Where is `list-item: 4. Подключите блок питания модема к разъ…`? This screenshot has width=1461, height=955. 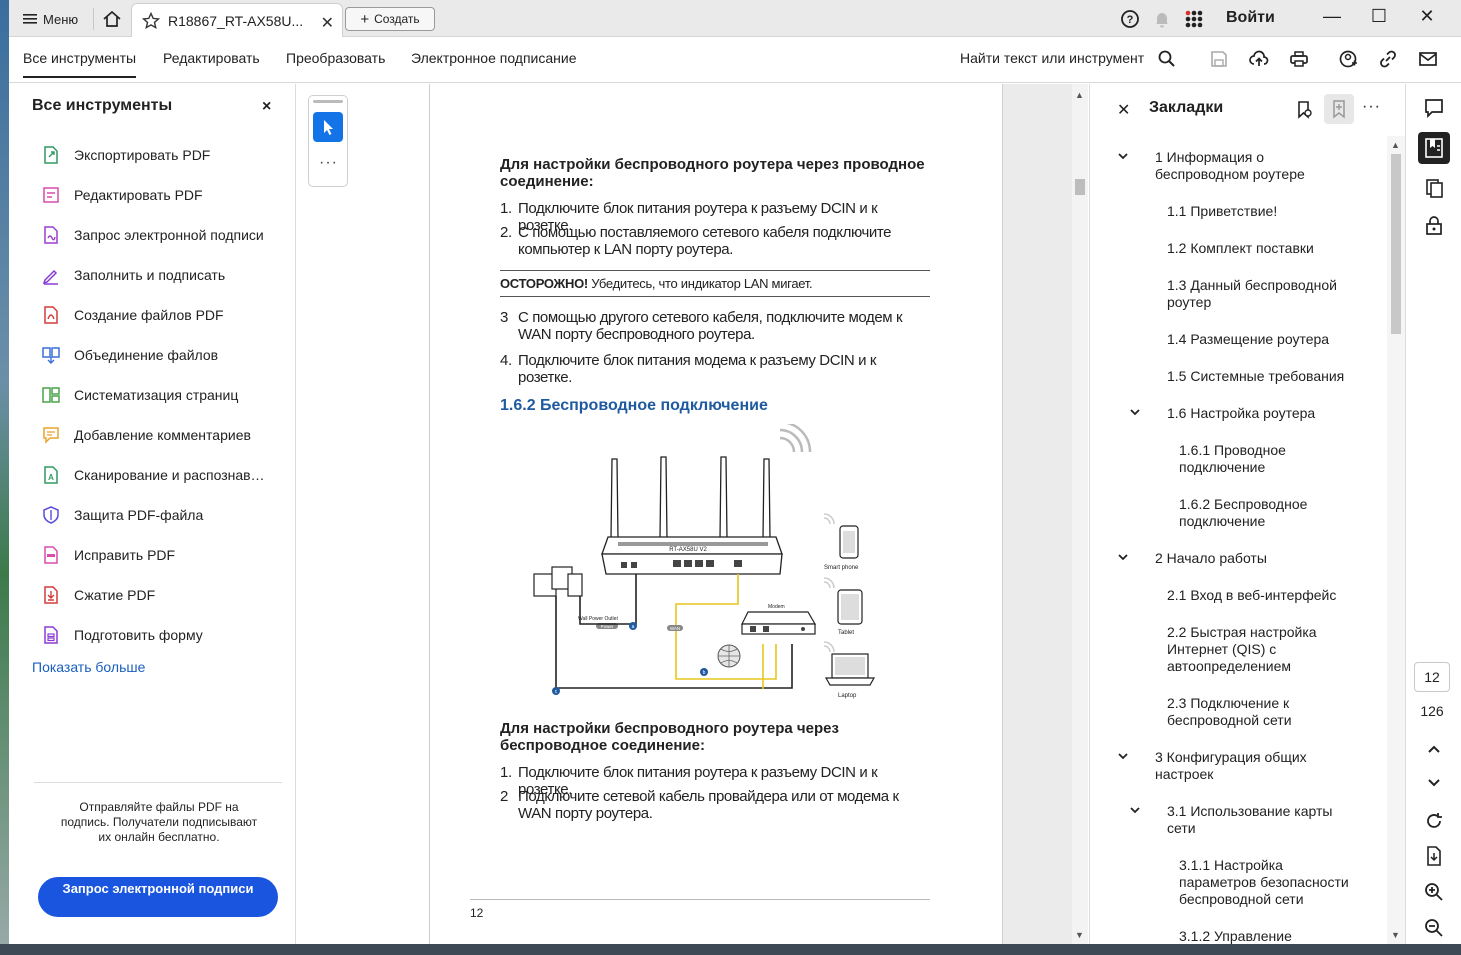
list-item: 4. Подключите блок питания модема к разъ… is located at coordinates (716, 369).